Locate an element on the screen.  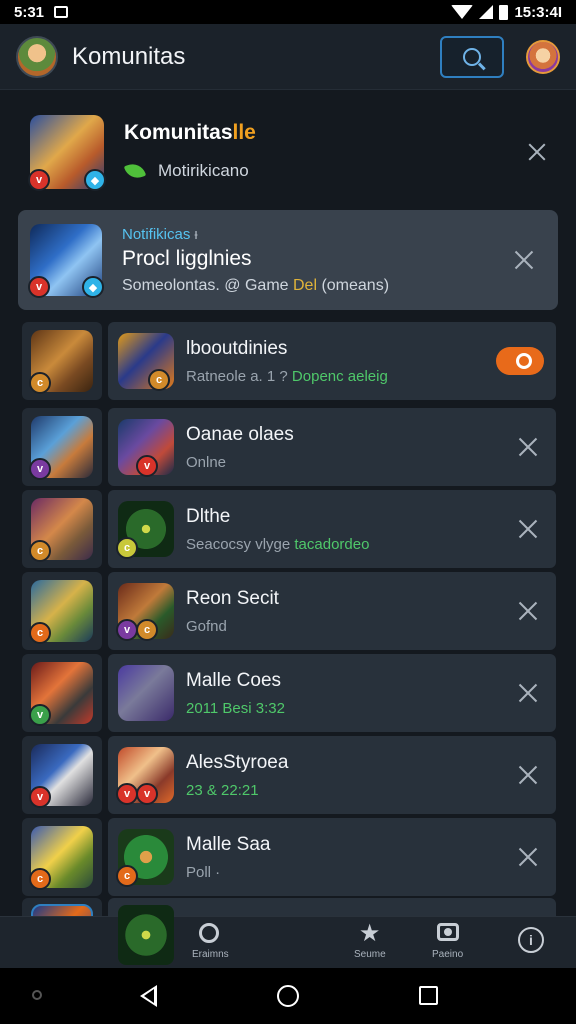
list-item-subtitle: Seacocsy vlyge tacadordeo is located at coordinates (278, 544).